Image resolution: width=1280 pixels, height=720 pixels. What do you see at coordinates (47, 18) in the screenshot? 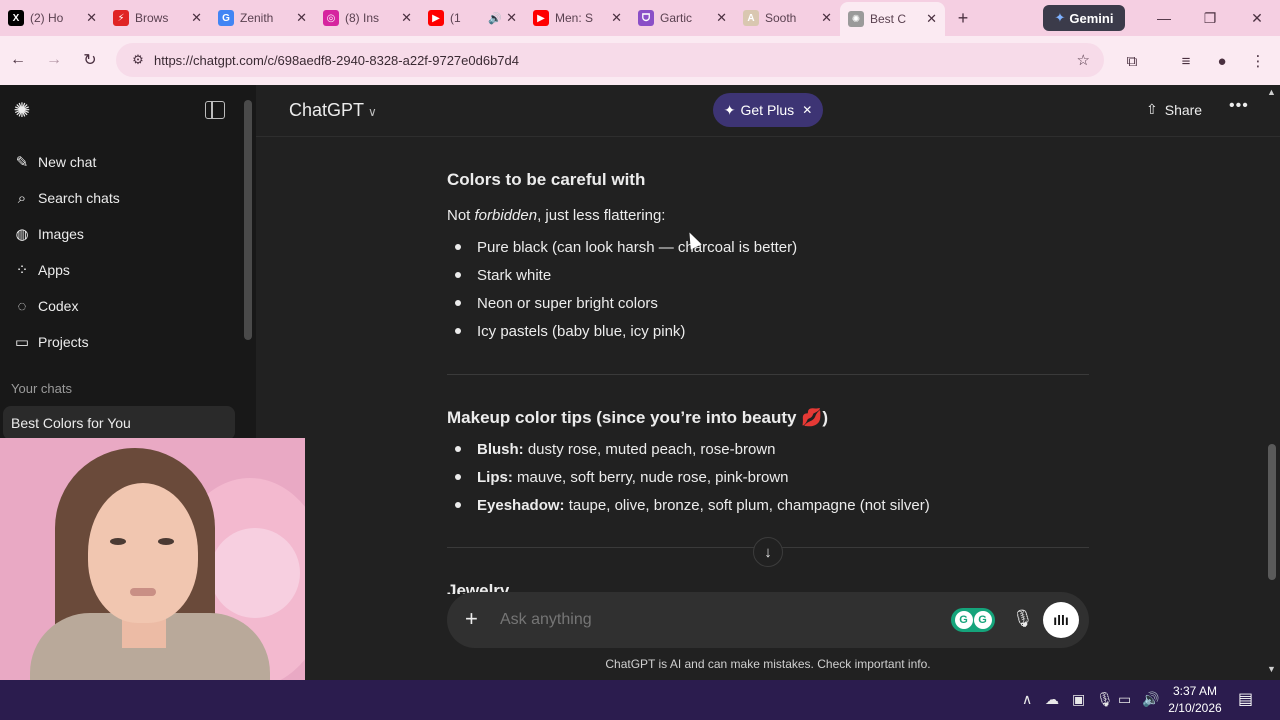
I see `tab-label: (2) Ho` at bounding box center [47, 18].